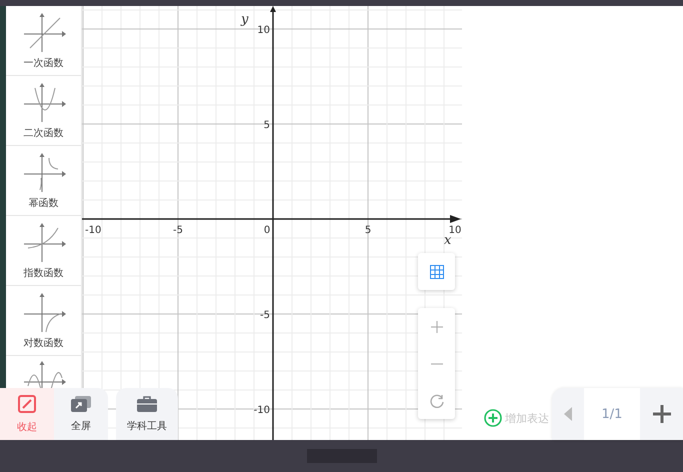  I want to click on plus-icon, so click(436, 326).